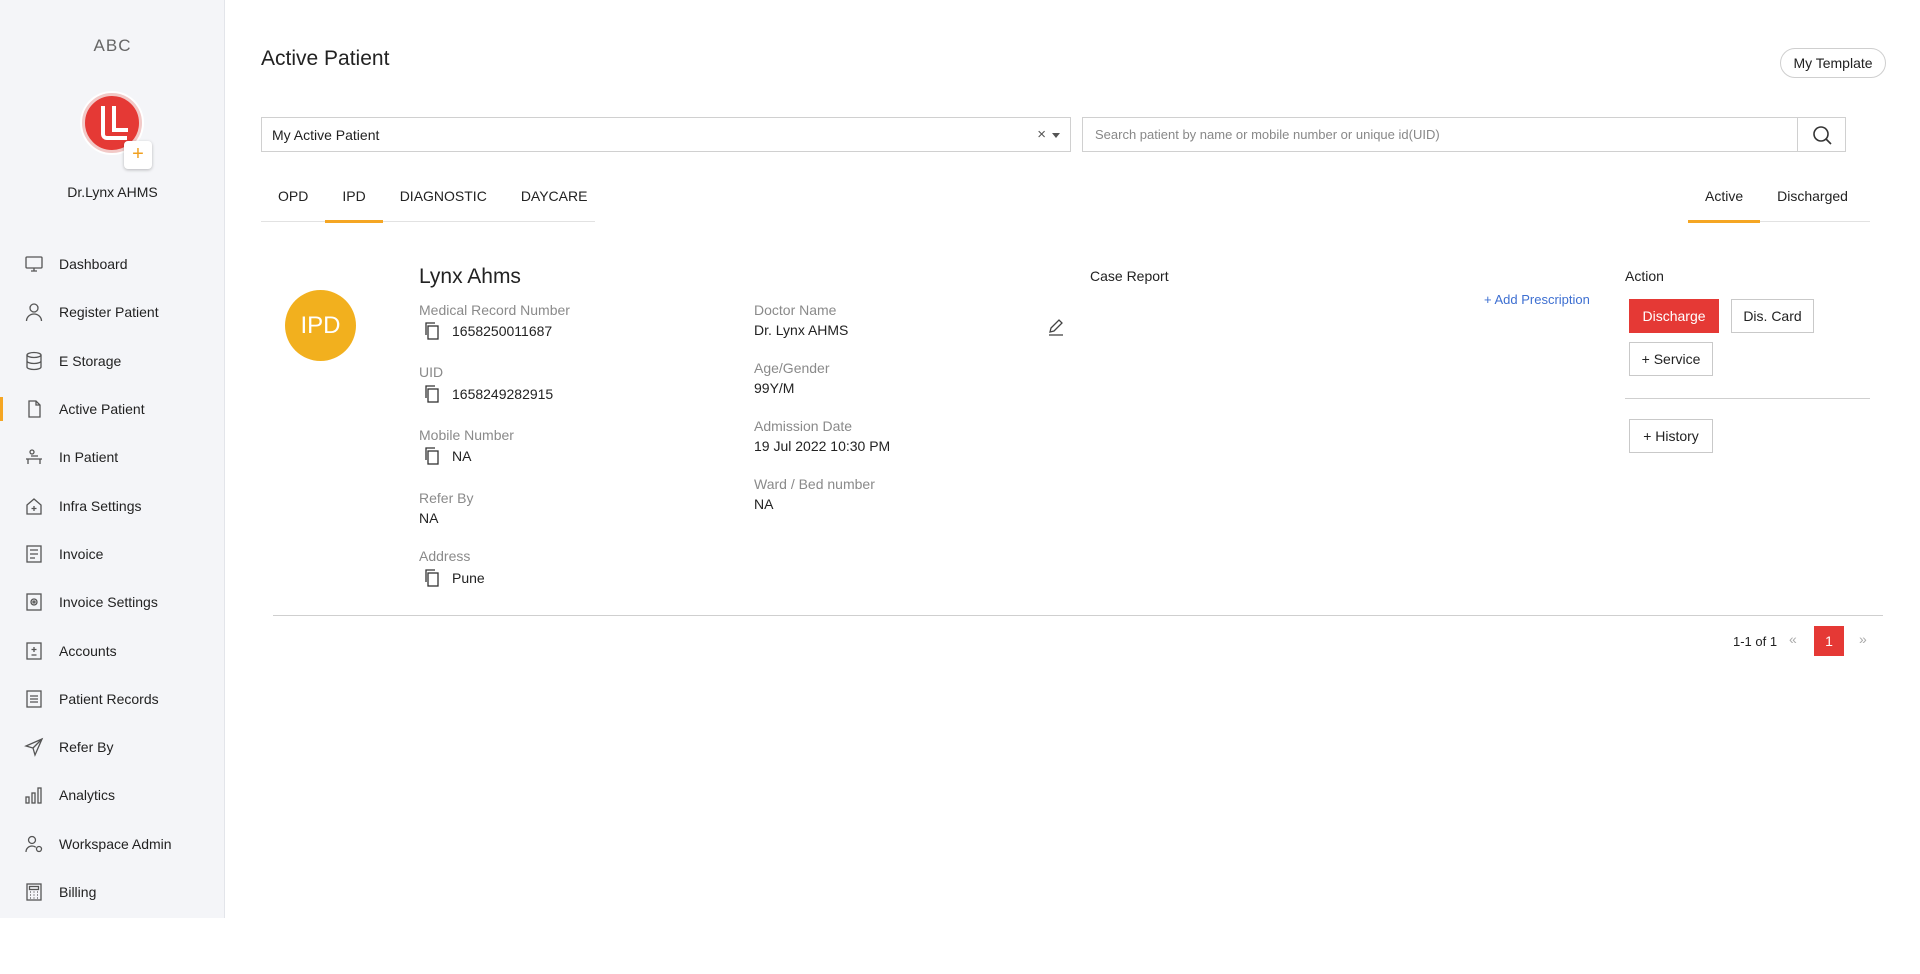  I want to click on avatar-add-button: +, so click(138, 155).